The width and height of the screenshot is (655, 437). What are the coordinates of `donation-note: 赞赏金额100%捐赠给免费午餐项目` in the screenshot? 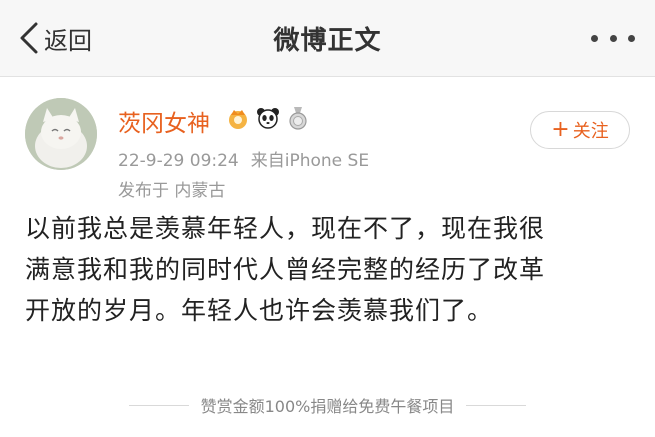 It's located at (327, 405).